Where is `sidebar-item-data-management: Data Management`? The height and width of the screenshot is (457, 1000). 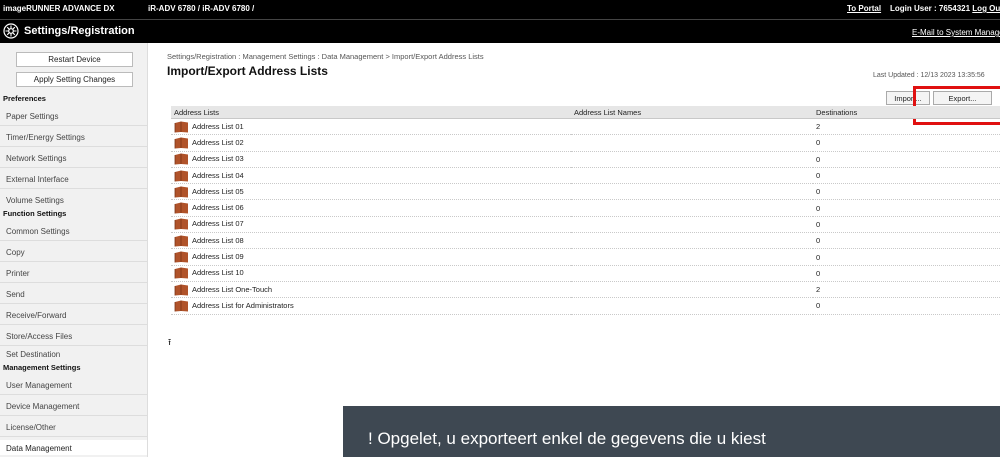
sidebar-item-data-management: Data Management is located at coordinates (39, 448).